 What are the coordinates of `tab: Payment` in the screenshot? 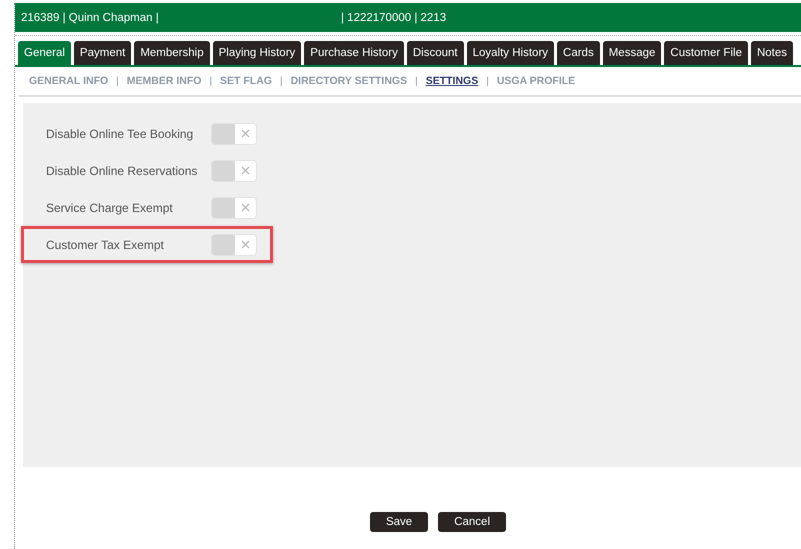 It's located at (103, 53).